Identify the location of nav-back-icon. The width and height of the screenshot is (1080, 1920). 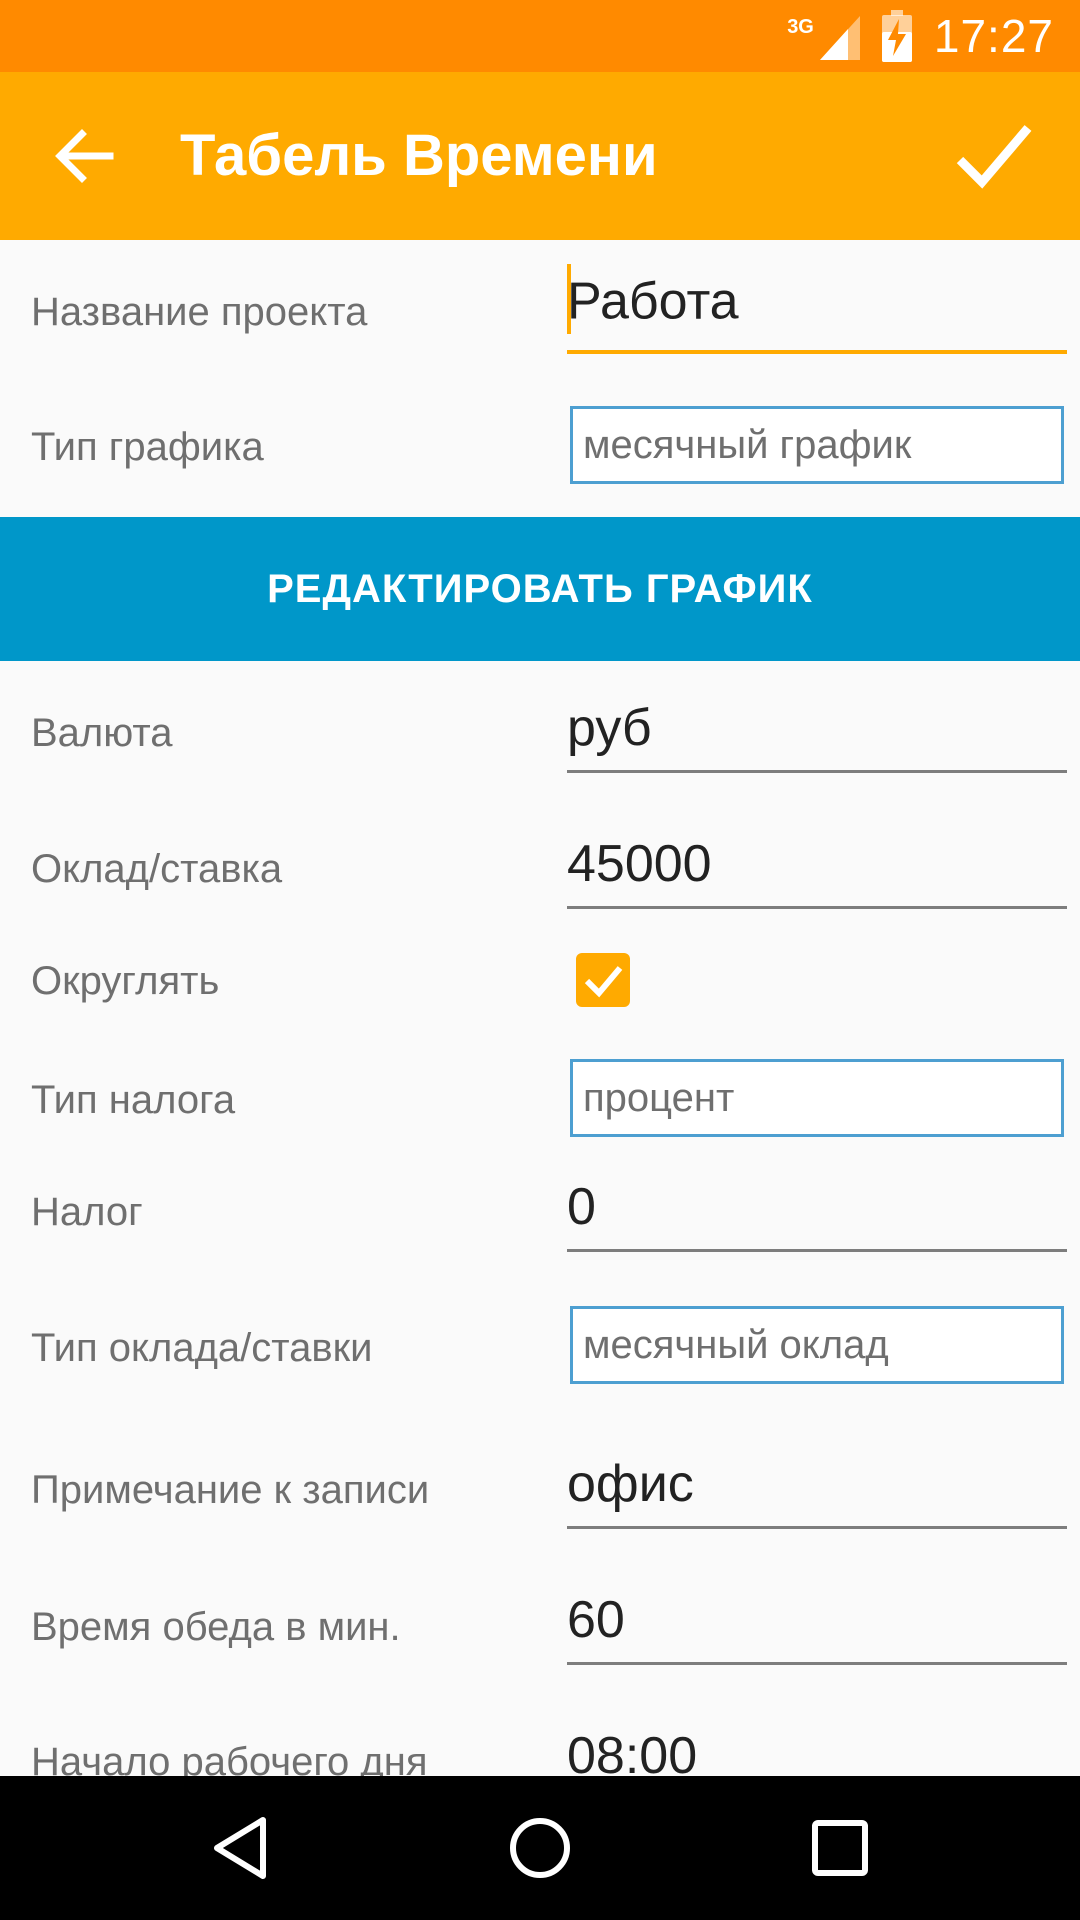
(241, 1848).